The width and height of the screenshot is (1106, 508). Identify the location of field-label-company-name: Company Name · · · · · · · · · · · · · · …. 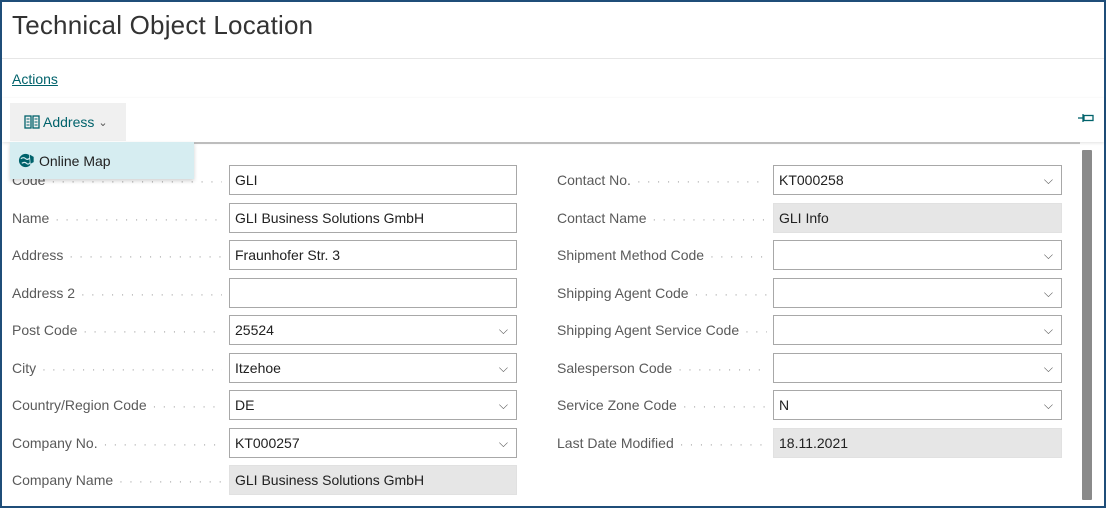
(117, 480).